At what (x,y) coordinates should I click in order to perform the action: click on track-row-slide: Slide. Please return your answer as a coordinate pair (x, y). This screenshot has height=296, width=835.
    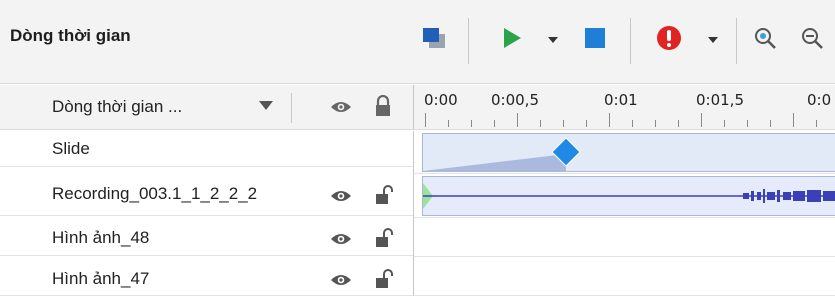
    Looking at the image, I should click on (206, 149).